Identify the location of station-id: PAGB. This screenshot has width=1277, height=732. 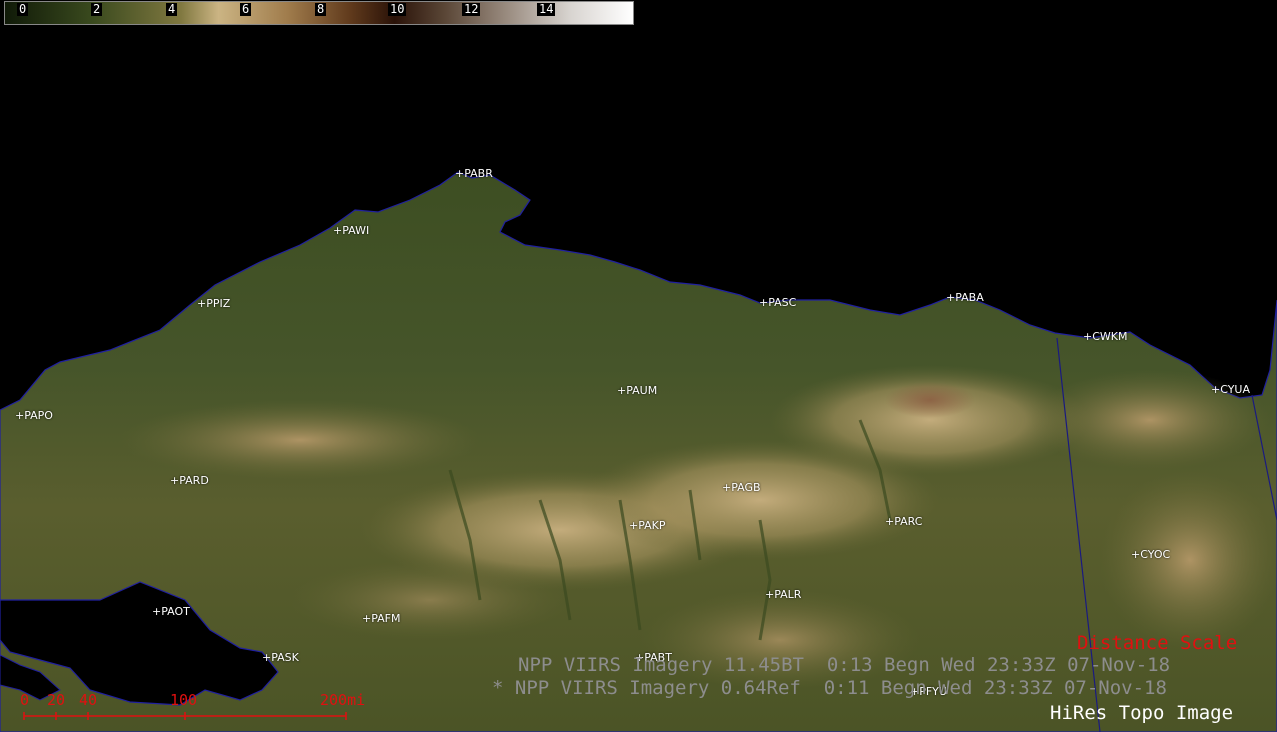
(746, 487).